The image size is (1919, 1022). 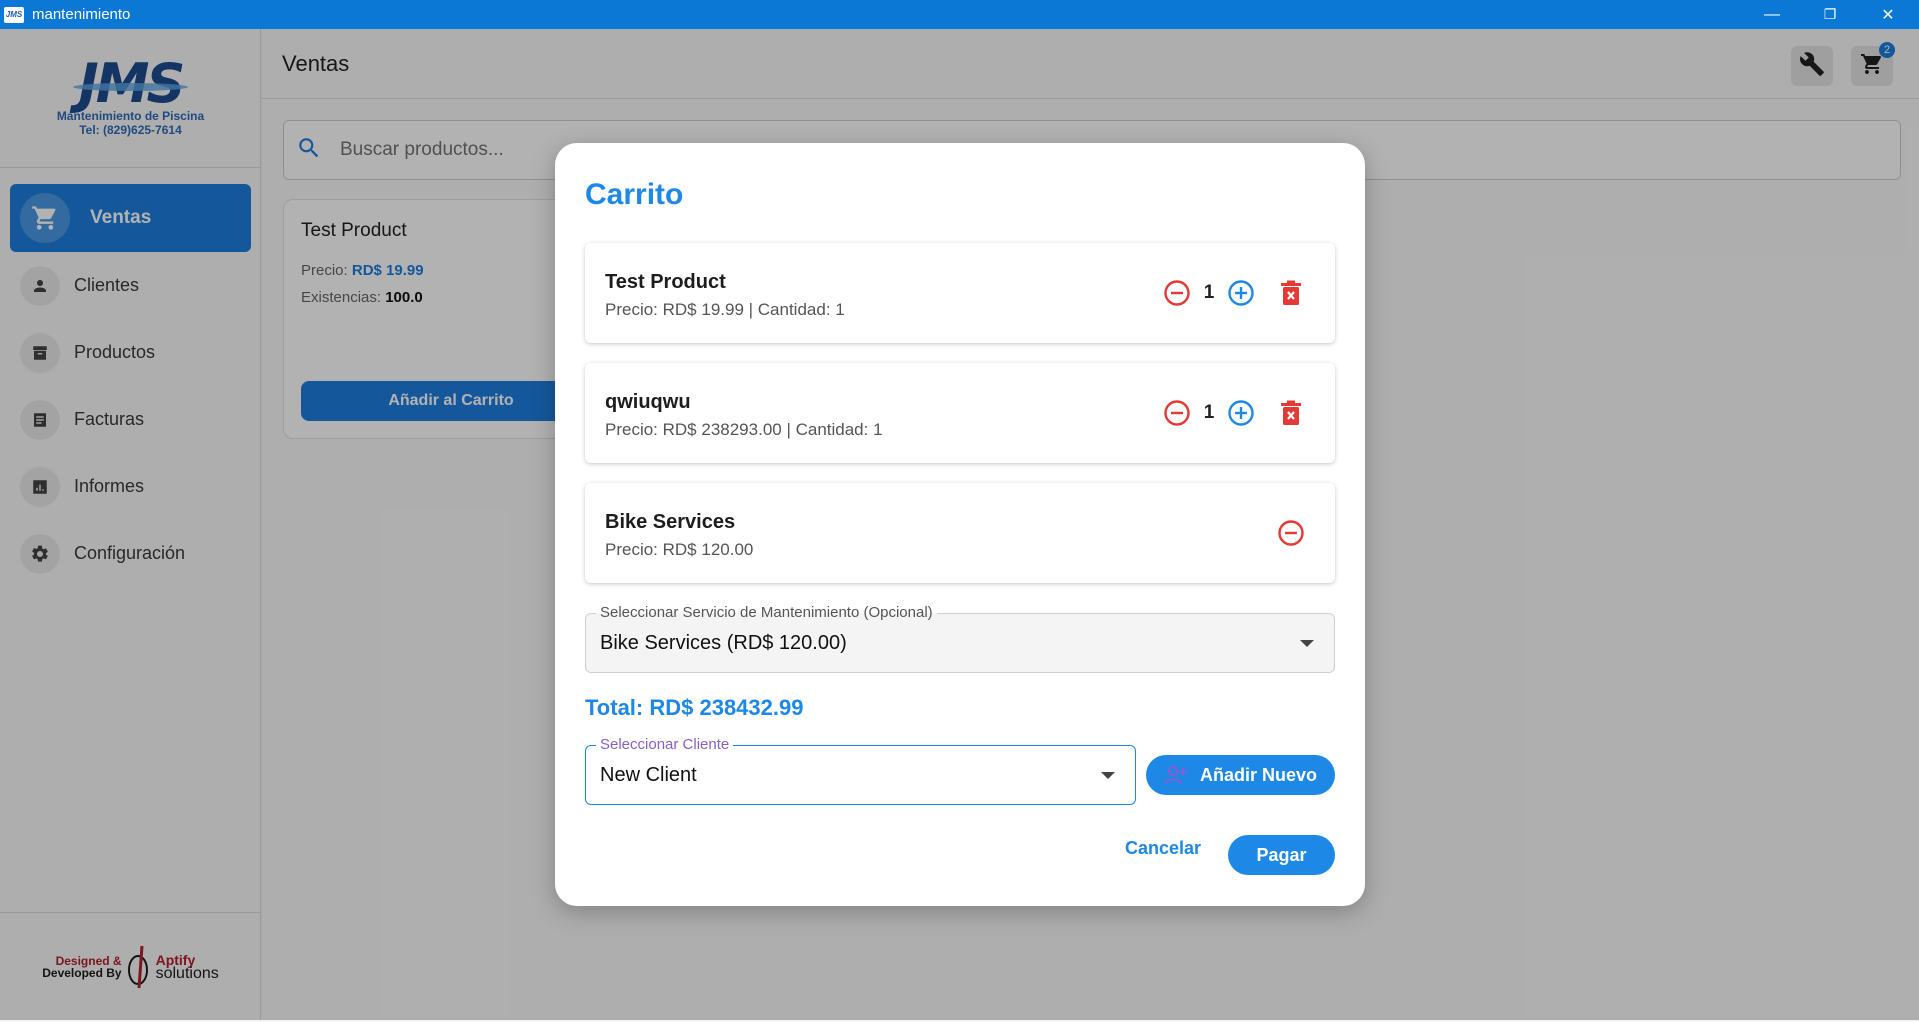 I want to click on restore-button: ❐, so click(x=1830, y=14).